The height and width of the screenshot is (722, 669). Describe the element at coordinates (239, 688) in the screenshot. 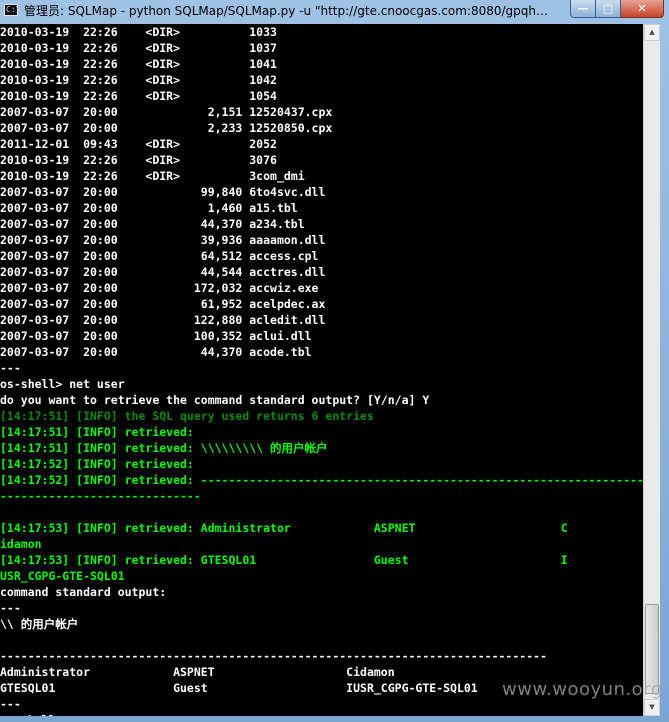

I see `console-line: GTESQL01 Guest IUSR_CGPG-GTE-SQL01` at that location.